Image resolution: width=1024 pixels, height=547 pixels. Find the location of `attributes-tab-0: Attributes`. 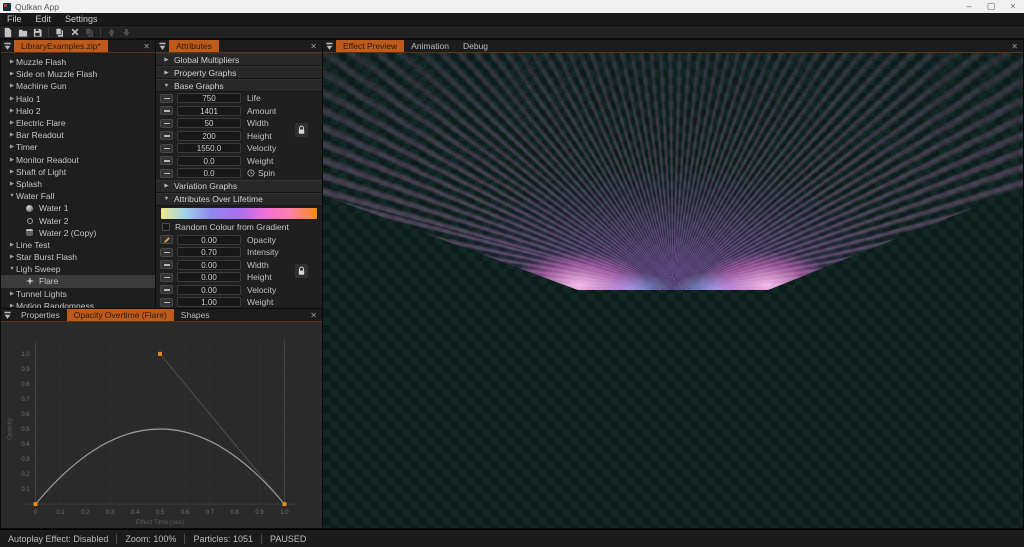

attributes-tab-0: Attributes is located at coordinates (194, 46).